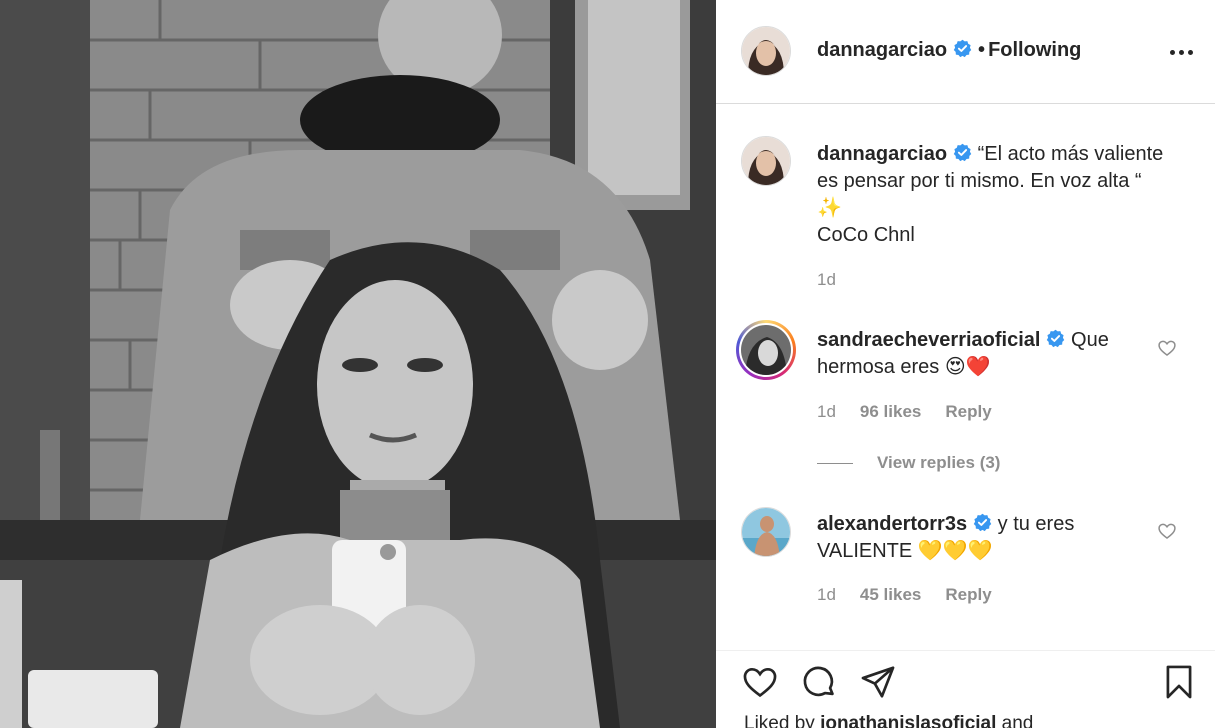  Describe the element at coordinates (882, 154) in the screenshot. I see `caption-username: dannagarciao` at that location.